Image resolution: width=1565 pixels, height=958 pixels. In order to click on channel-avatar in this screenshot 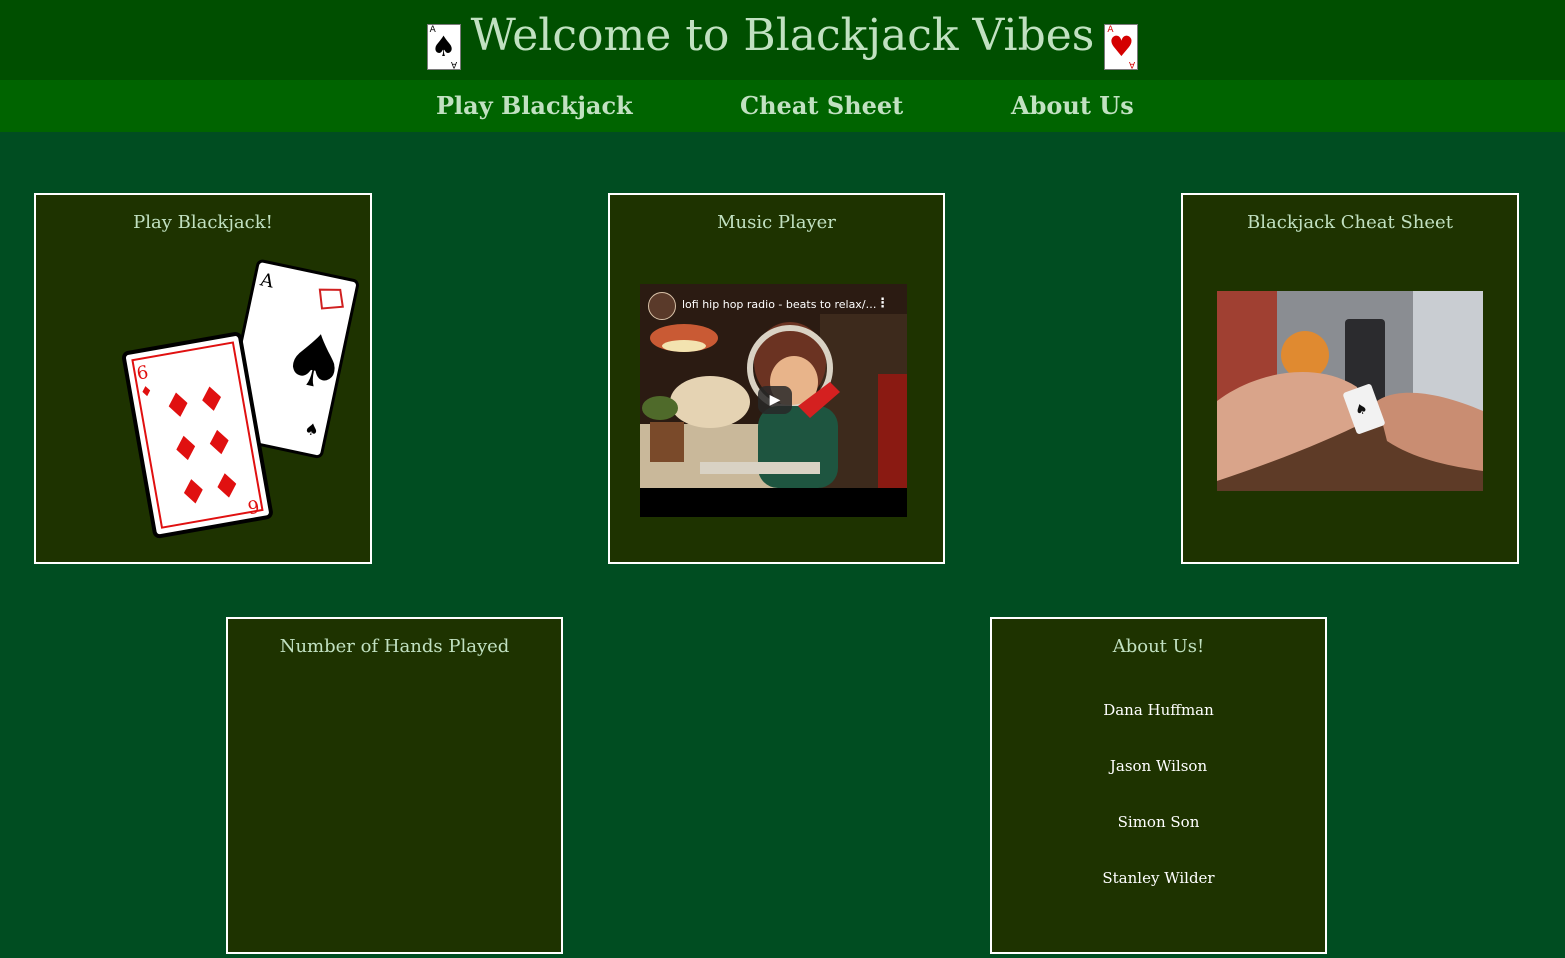, I will do `click(662, 306)`.